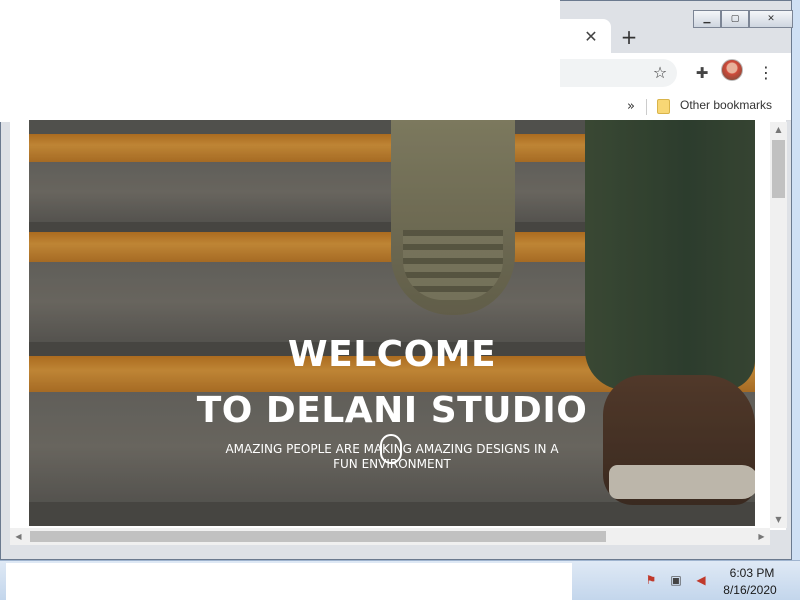 This screenshot has height=600, width=800. What do you see at coordinates (702, 73) in the screenshot?
I see `puzzle-icon: ✚` at bounding box center [702, 73].